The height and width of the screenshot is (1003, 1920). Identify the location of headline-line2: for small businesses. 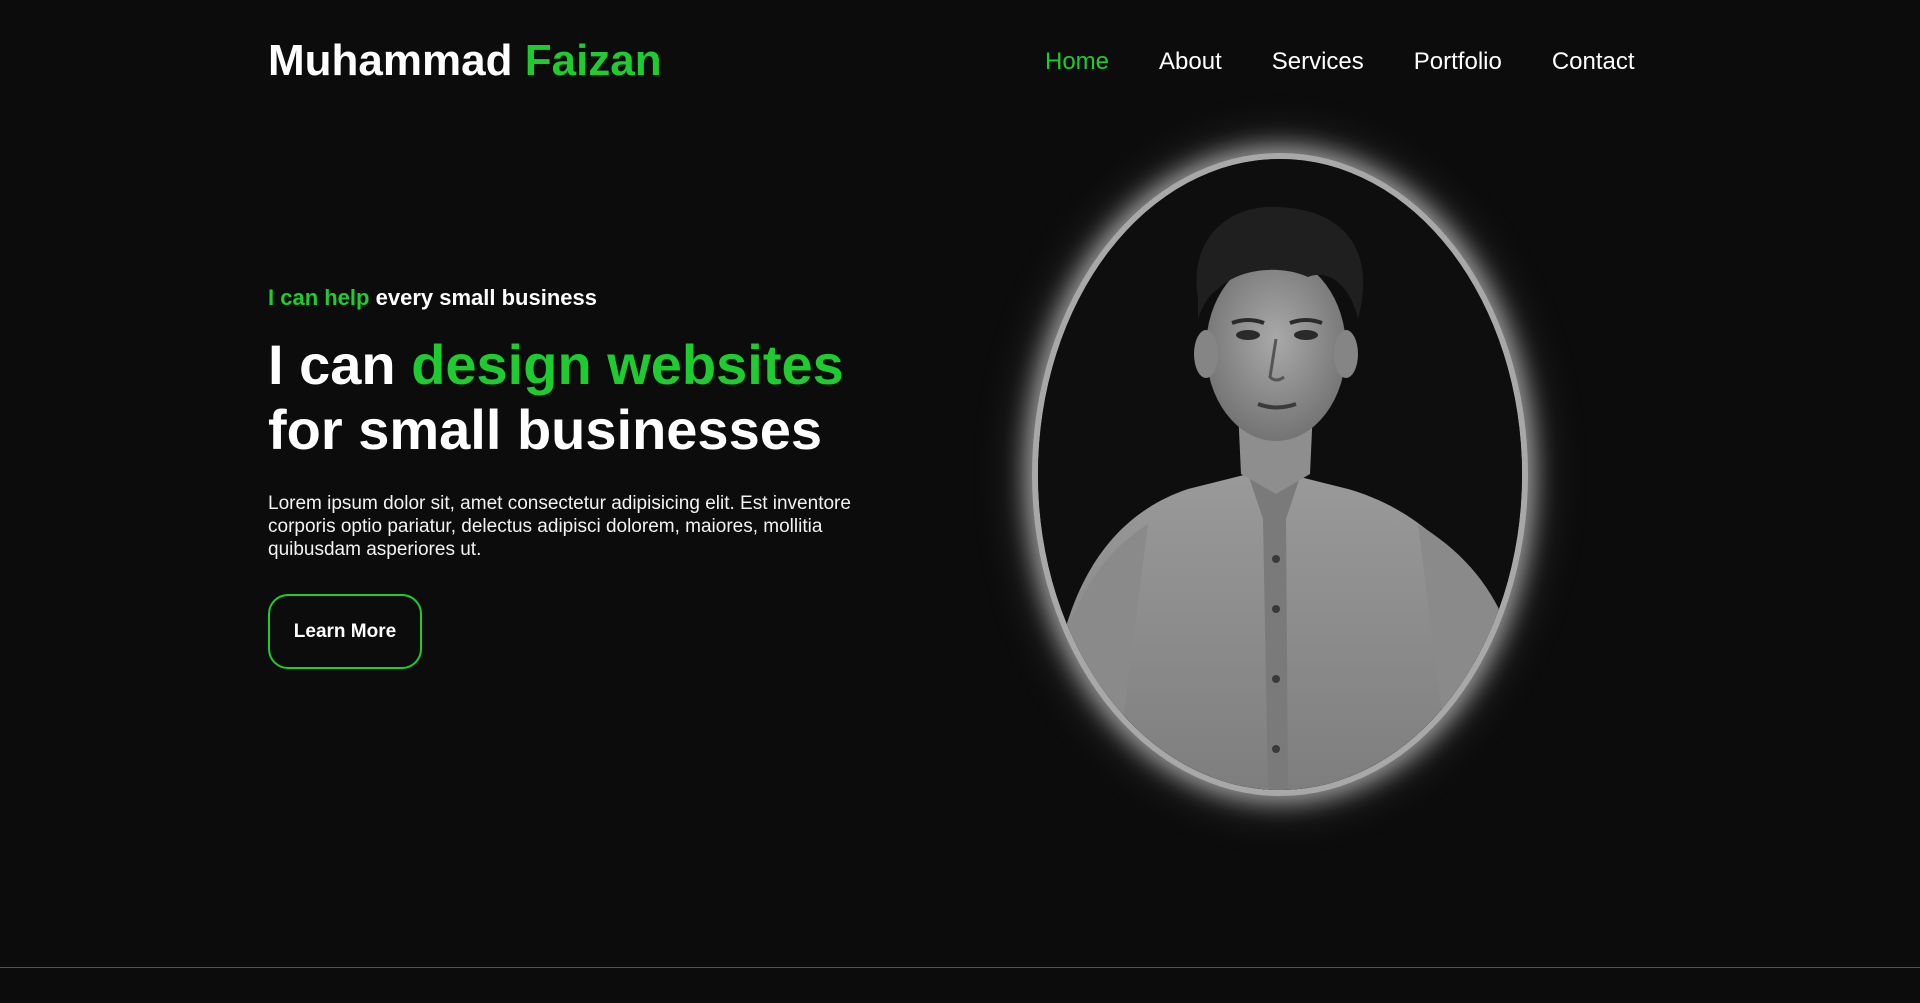
(545, 429).